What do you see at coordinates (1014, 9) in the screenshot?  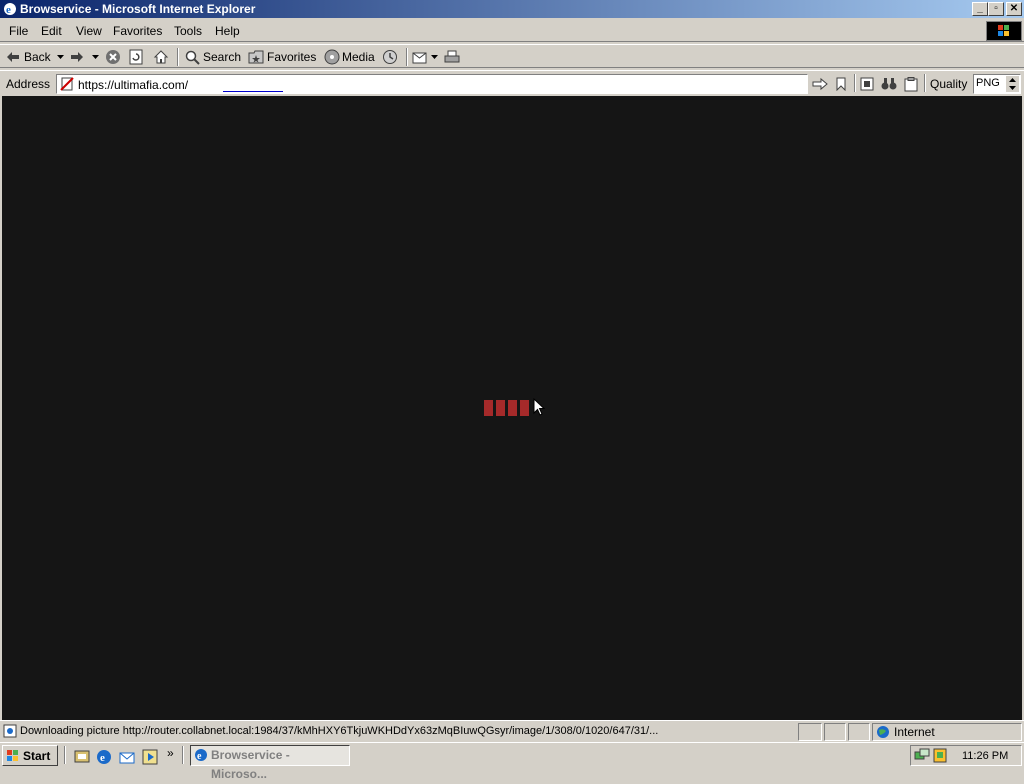 I see `close-button: ✕` at bounding box center [1014, 9].